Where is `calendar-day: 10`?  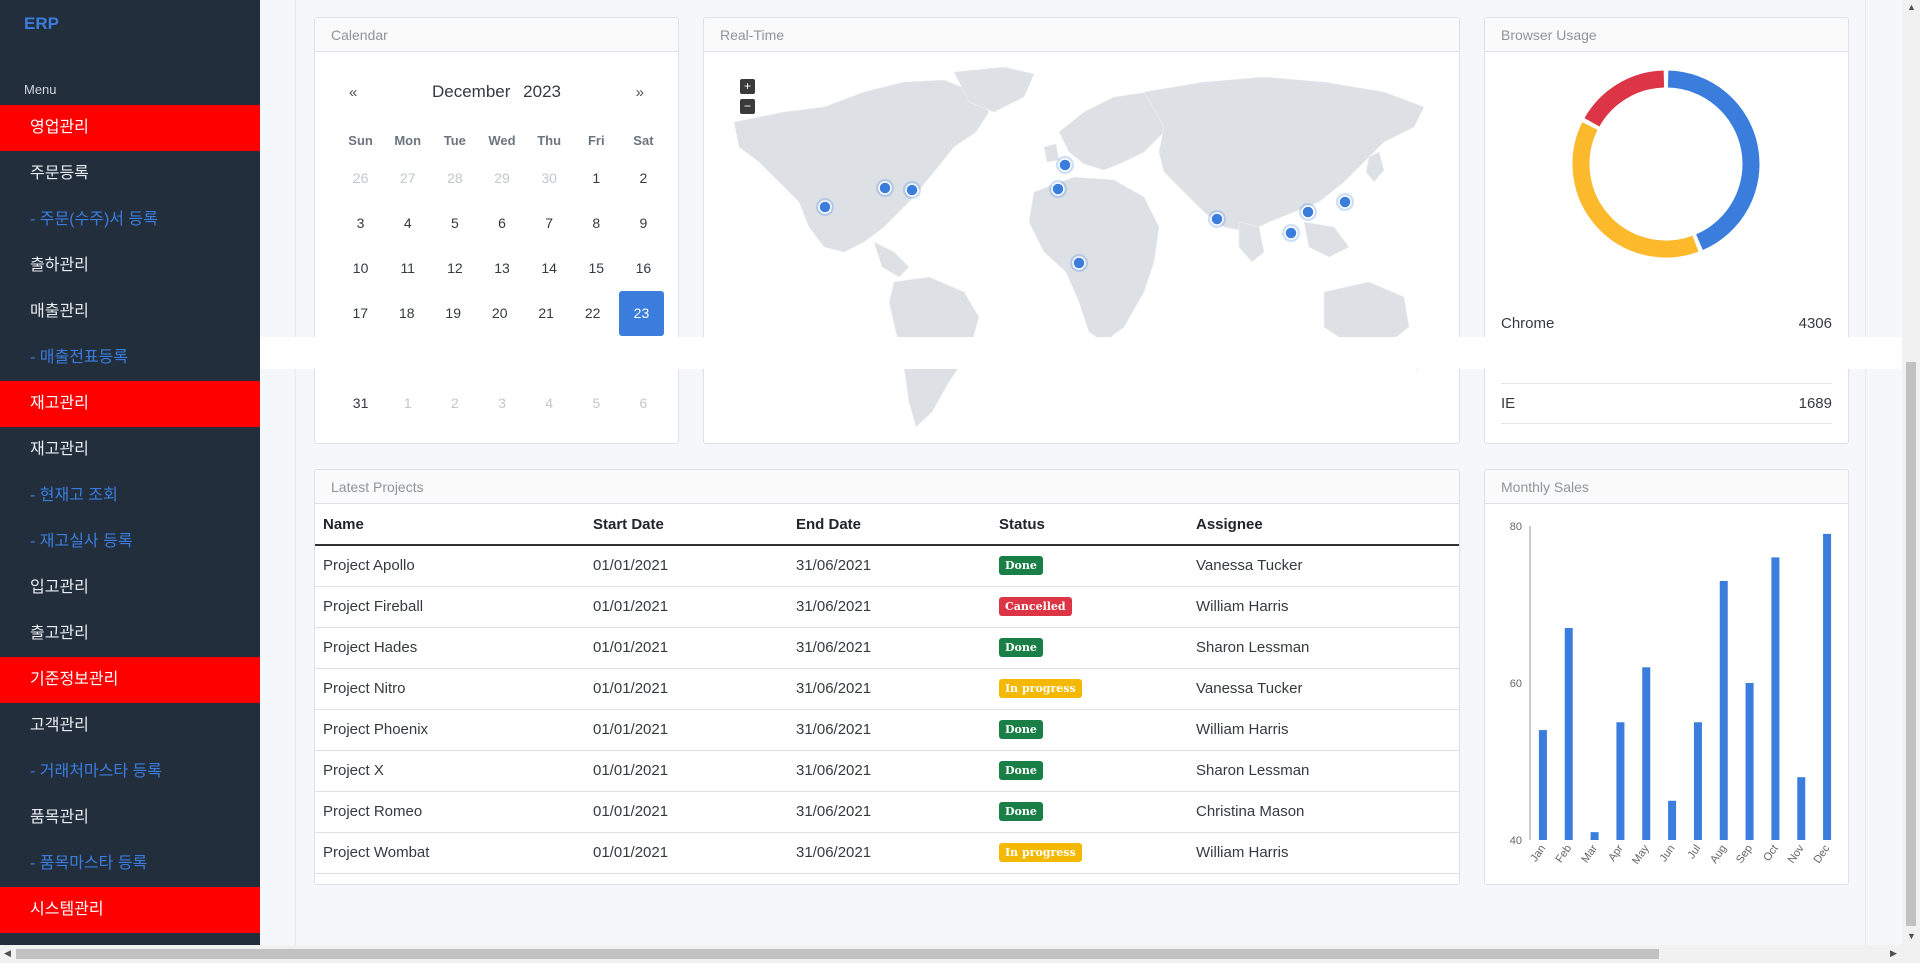 calendar-day: 10 is located at coordinates (360, 268).